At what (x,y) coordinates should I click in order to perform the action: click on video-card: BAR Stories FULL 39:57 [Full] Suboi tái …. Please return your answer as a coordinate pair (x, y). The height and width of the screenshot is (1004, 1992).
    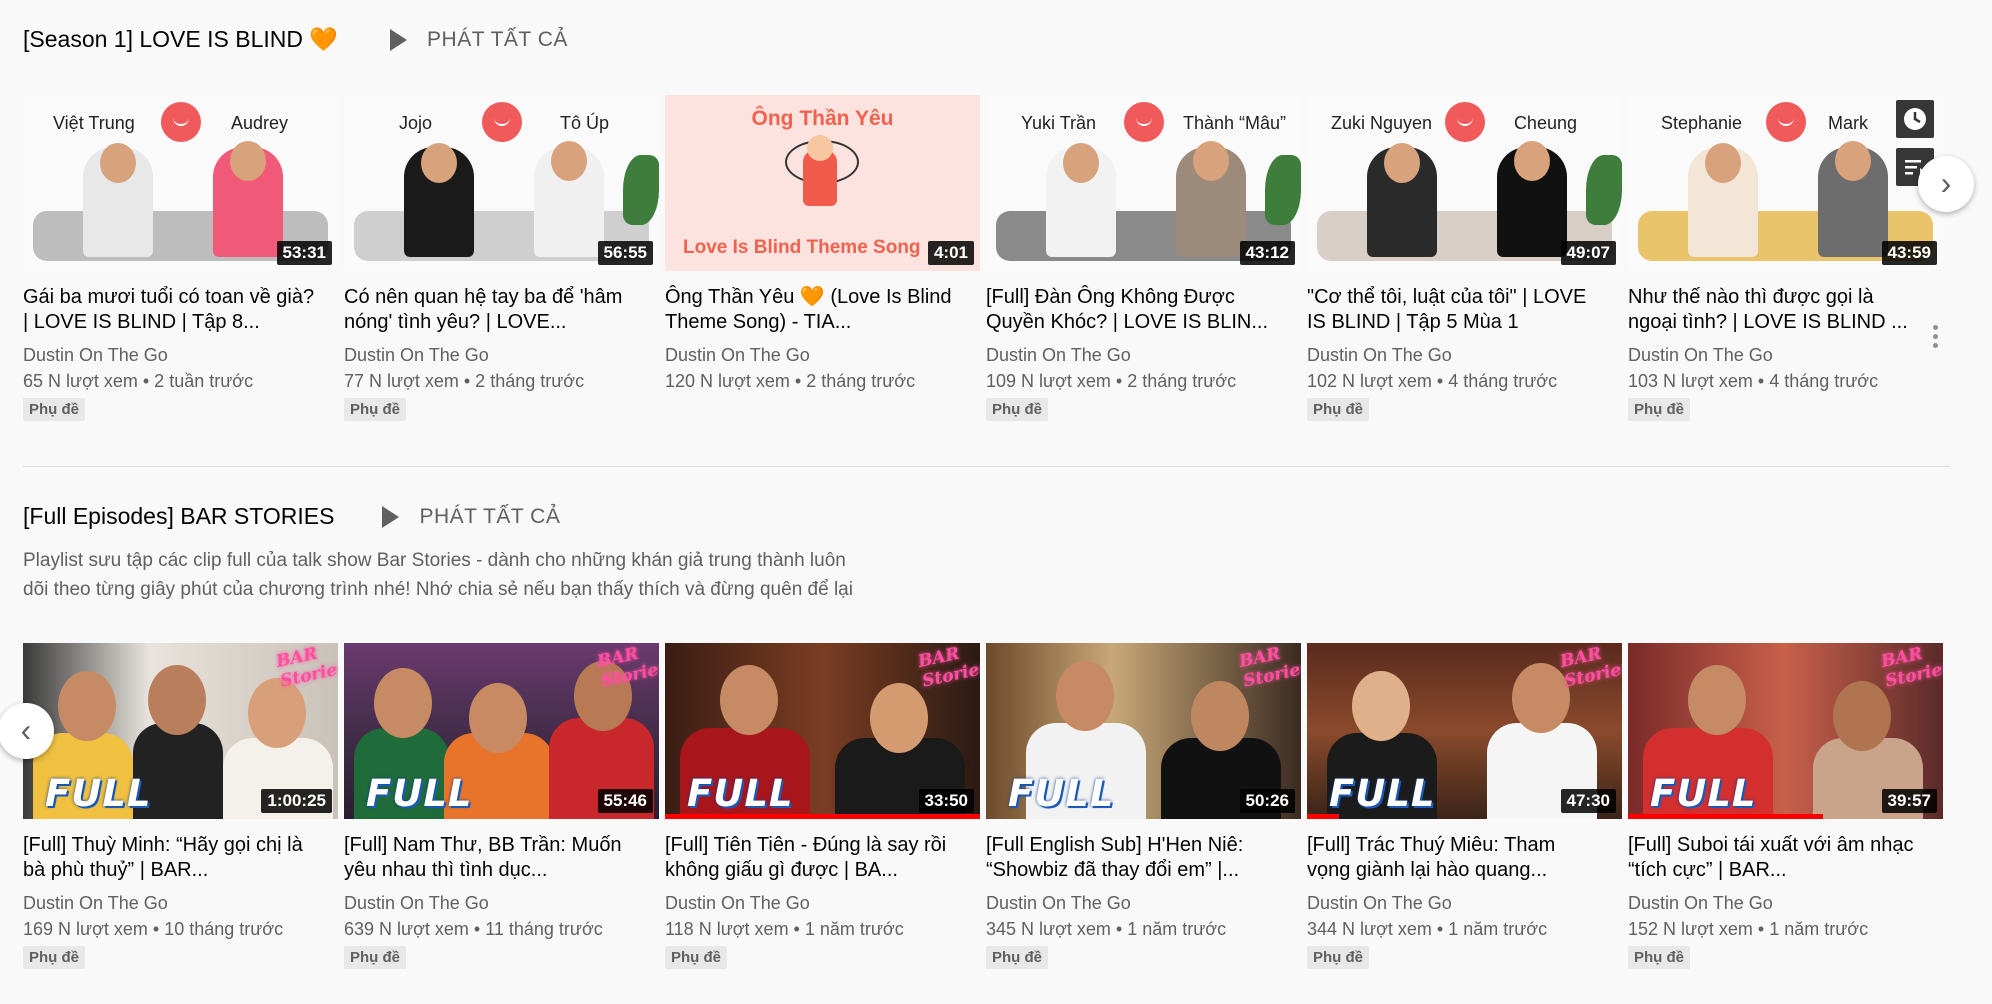
    Looking at the image, I should click on (1785, 806).